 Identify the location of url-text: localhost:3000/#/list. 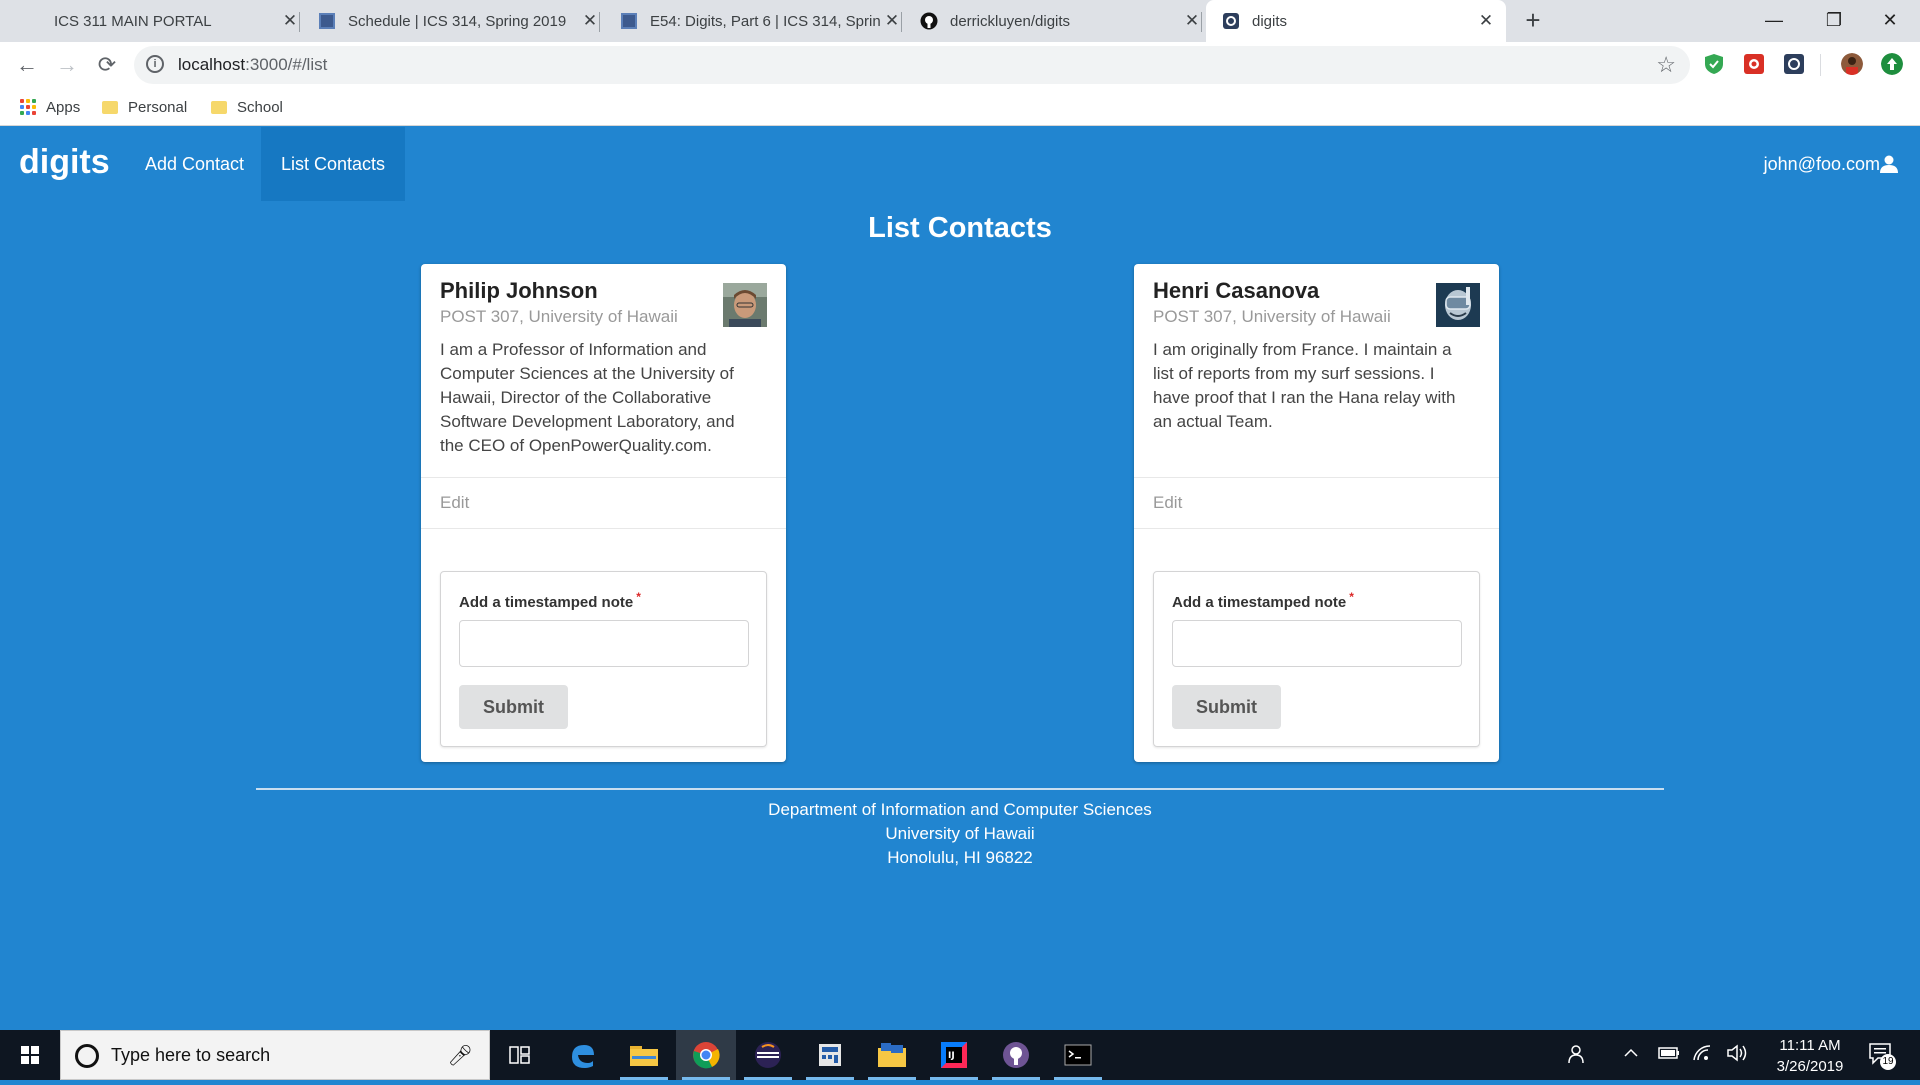
(252, 65).